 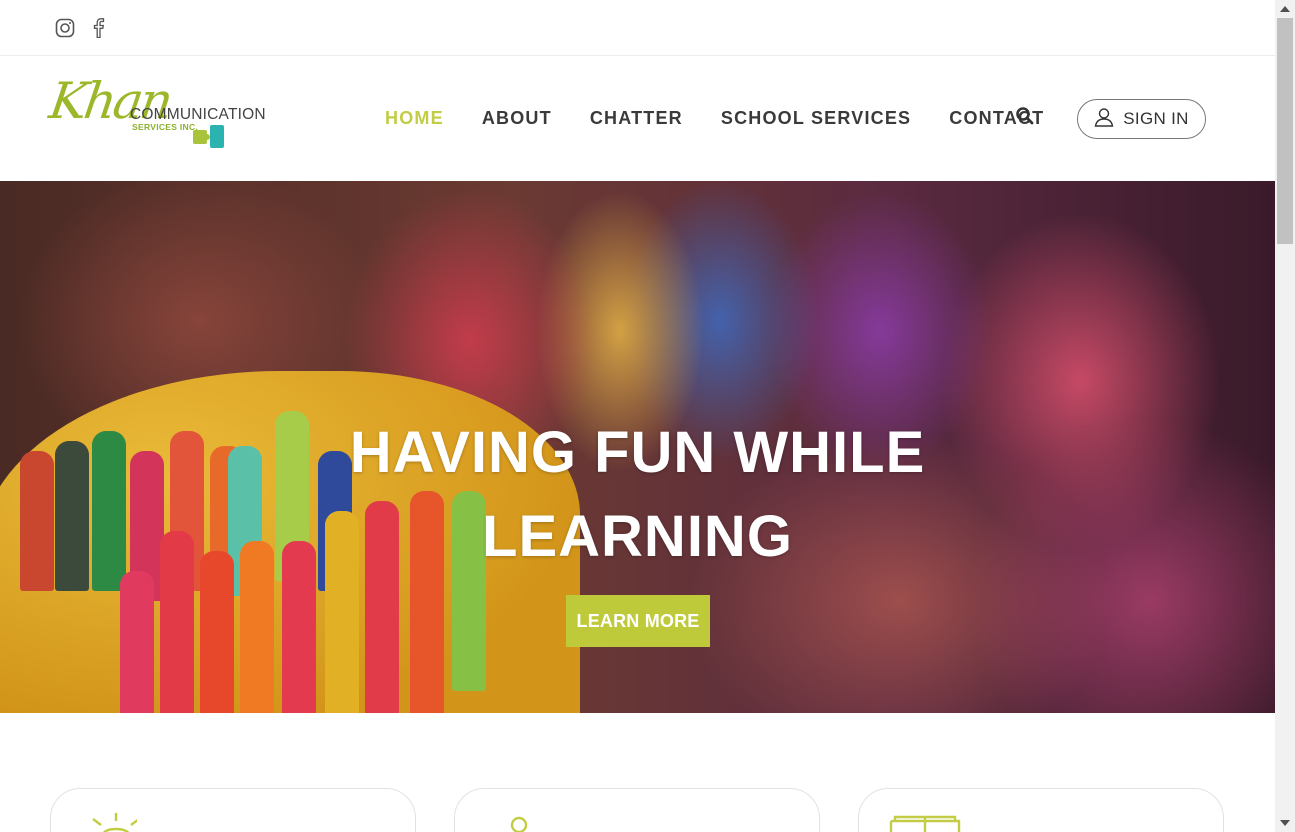 What do you see at coordinates (637, 536) in the screenshot?
I see `hero-title-line2: LEARNING` at bounding box center [637, 536].